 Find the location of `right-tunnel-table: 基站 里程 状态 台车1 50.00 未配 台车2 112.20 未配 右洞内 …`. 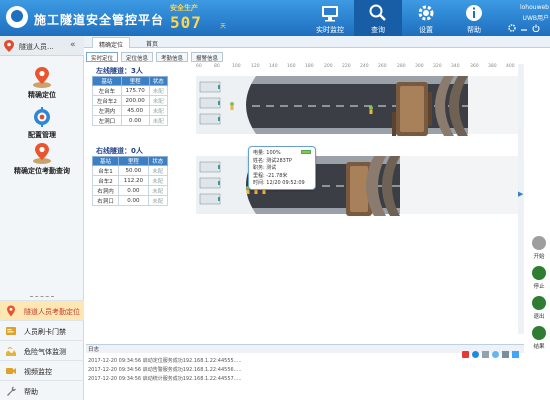

right-tunnel-table: 基站 里程 状态 台车1 50.00 未配 台车2 112.20 未配 右洞内 … is located at coordinates (130, 181).